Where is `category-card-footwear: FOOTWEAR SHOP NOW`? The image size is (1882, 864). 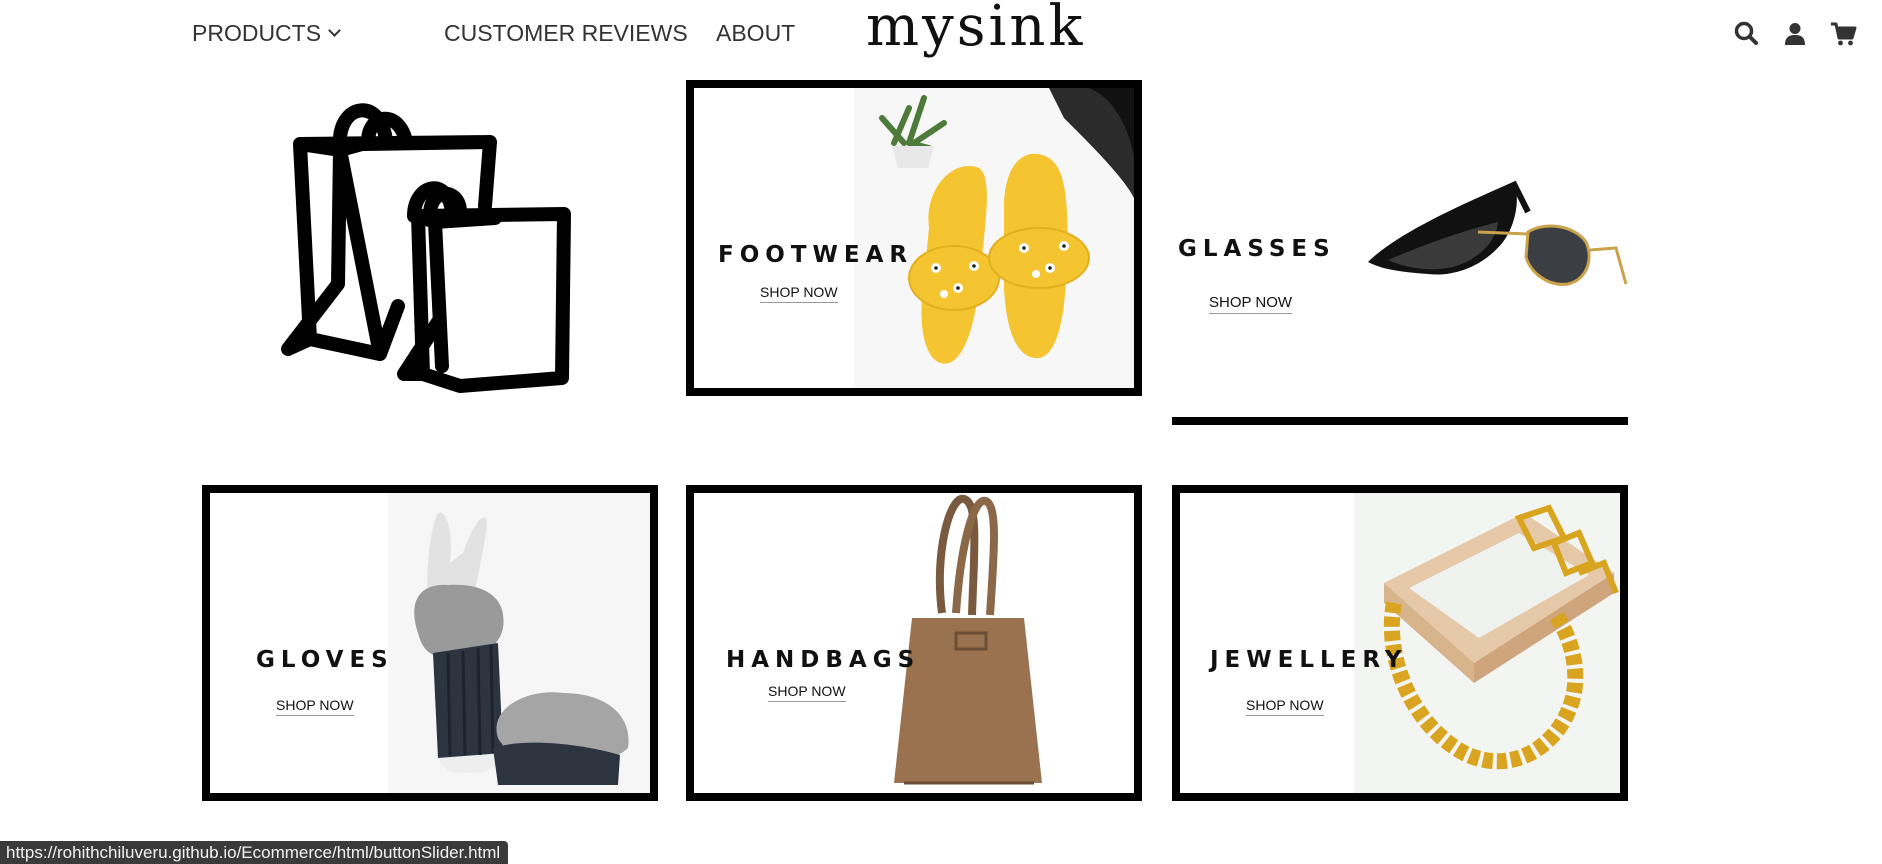 category-card-footwear: FOOTWEAR SHOP NOW is located at coordinates (914, 238).